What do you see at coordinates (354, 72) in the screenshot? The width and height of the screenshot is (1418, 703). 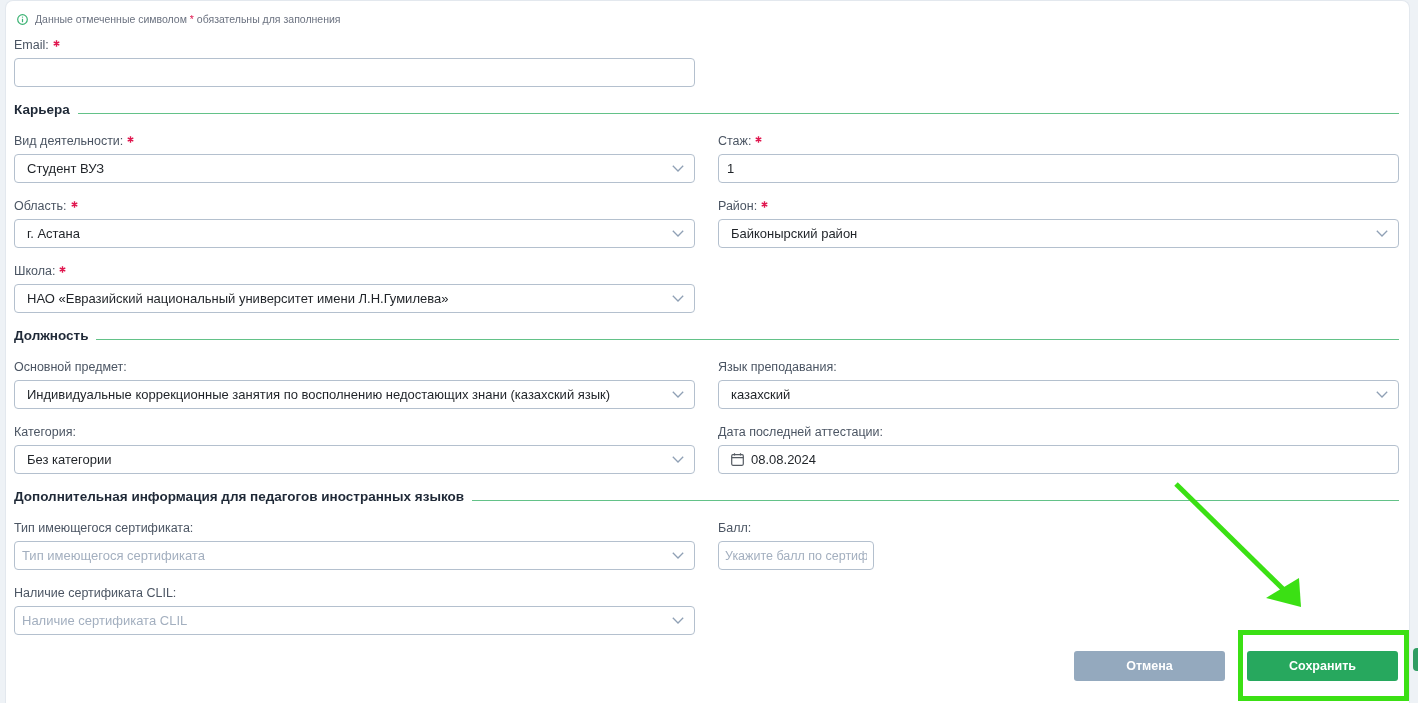 I see `text-field` at bounding box center [354, 72].